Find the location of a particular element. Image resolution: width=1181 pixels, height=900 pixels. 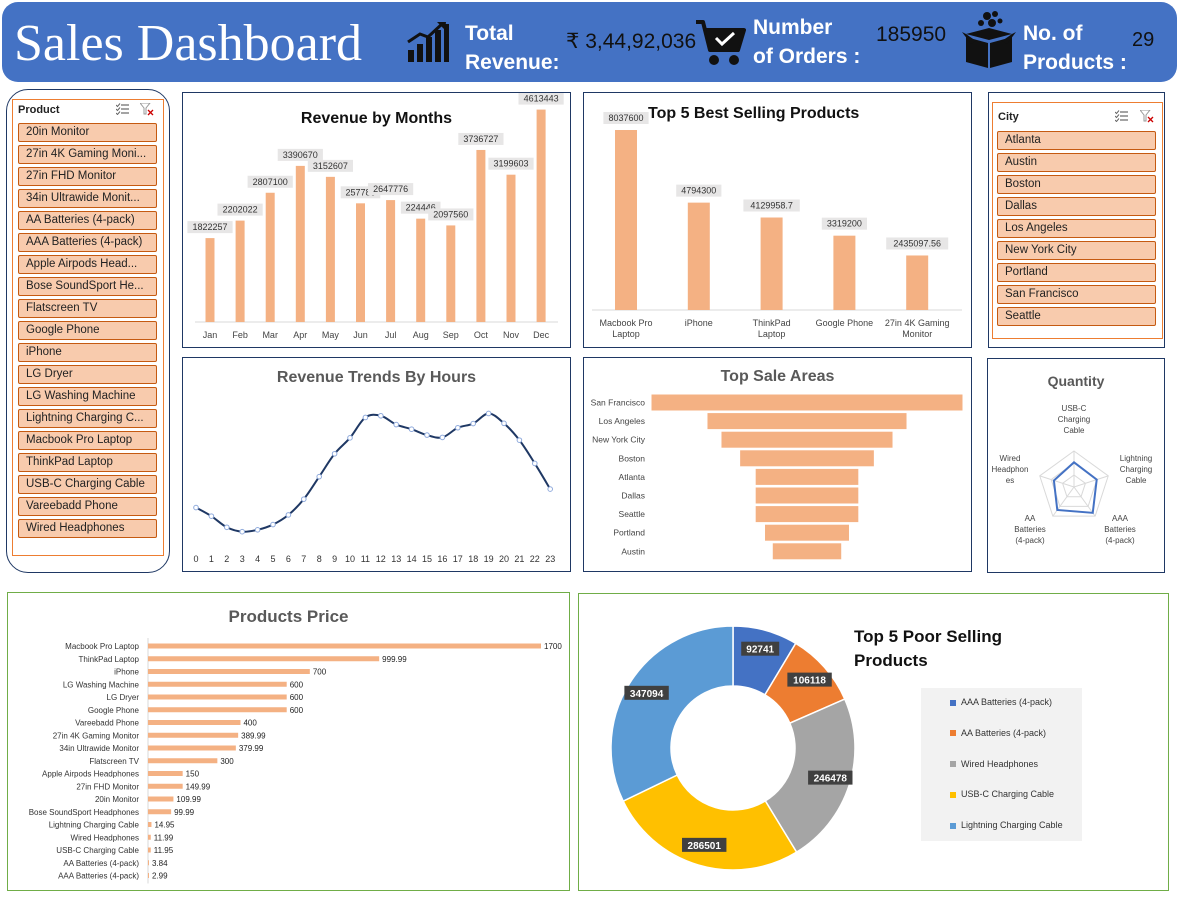

data-label: 11.95 is located at coordinates (164, 850).